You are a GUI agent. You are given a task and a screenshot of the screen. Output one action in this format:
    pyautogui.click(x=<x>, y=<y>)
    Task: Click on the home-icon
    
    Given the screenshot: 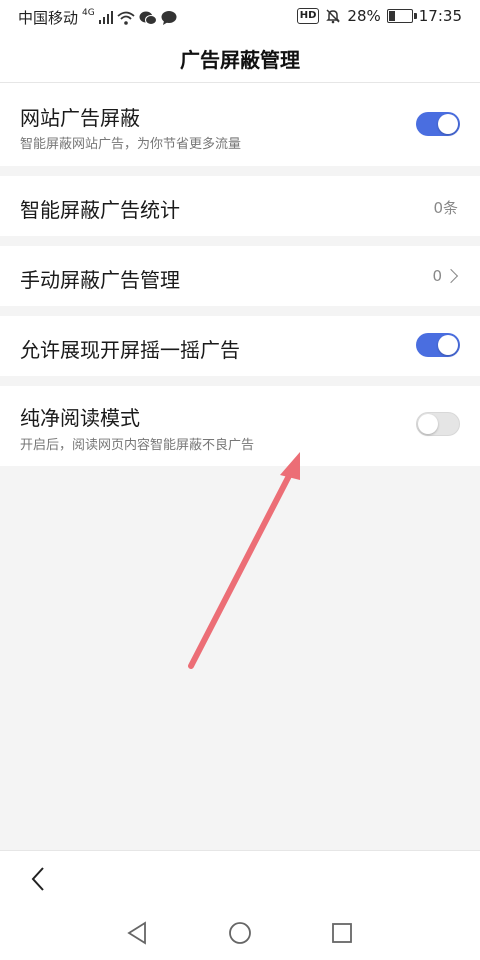 What is the action you would take?
    pyautogui.click(x=240, y=933)
    